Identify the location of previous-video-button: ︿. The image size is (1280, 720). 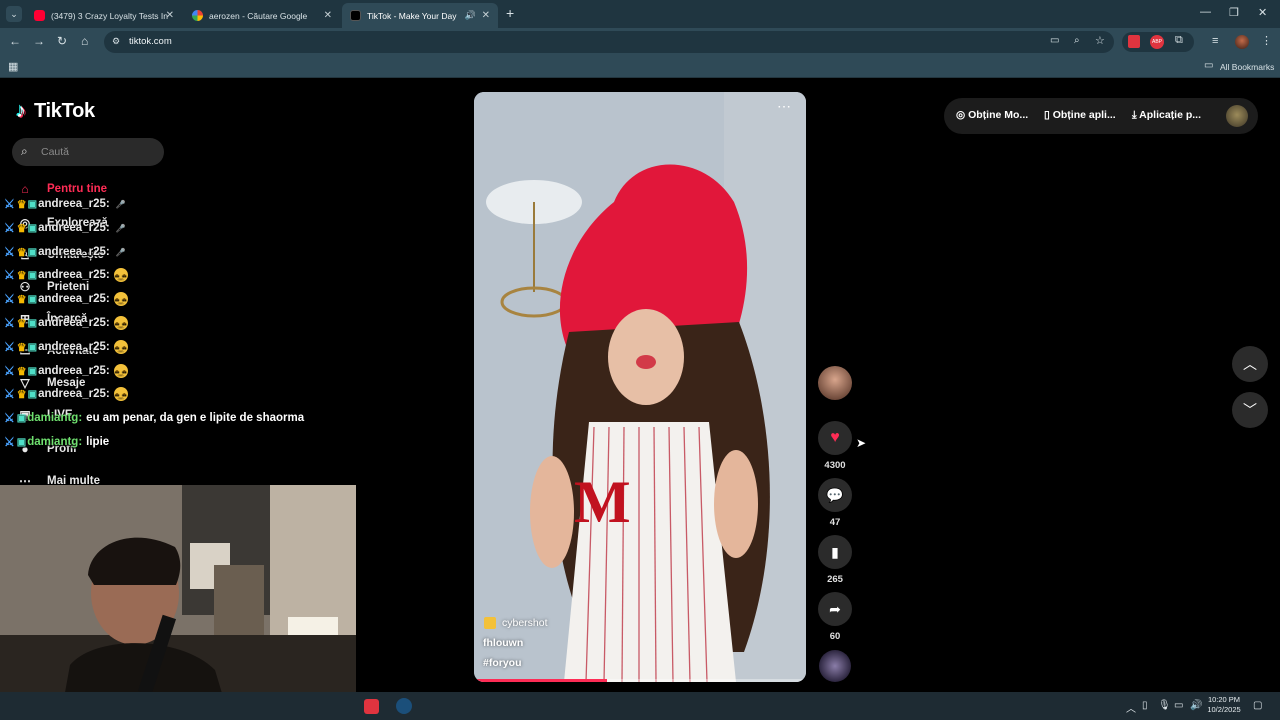
(1250, 364).